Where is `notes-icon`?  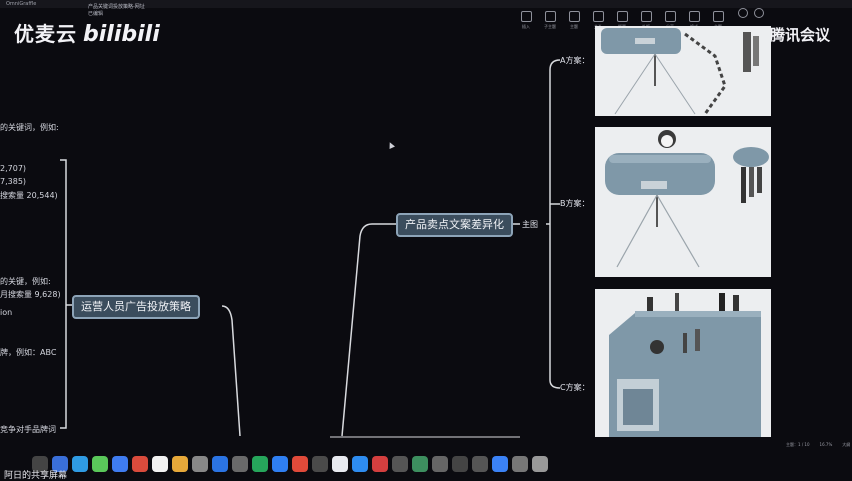
notes-icon is located at coordinates (180, 464).